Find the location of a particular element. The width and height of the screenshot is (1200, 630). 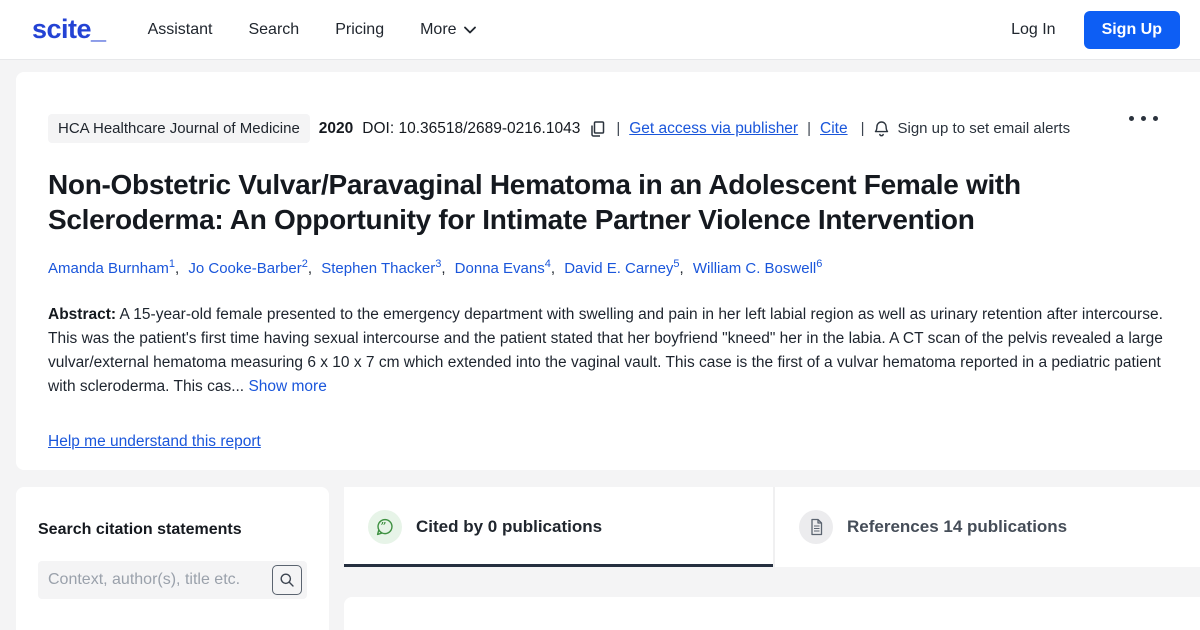

cite-link: Cite is located at coordinates (834, 129).